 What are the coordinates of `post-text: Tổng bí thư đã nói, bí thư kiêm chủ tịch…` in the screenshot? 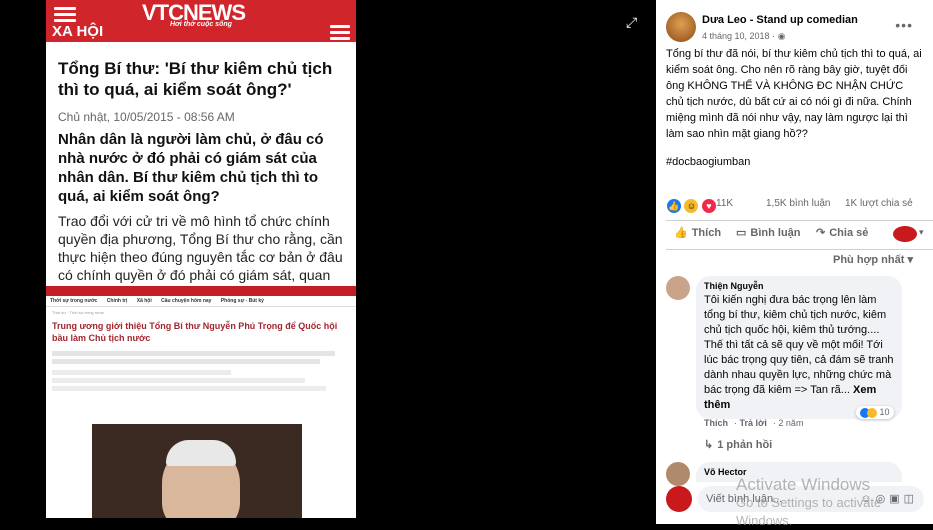 It's located at (794, 94).